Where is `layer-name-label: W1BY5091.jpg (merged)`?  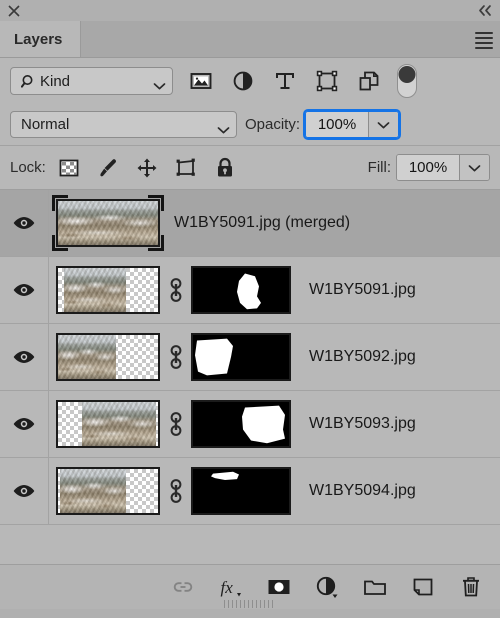
layer-name-label: W1BY5091.jpg (merged) is located at coordinates (262, 222).